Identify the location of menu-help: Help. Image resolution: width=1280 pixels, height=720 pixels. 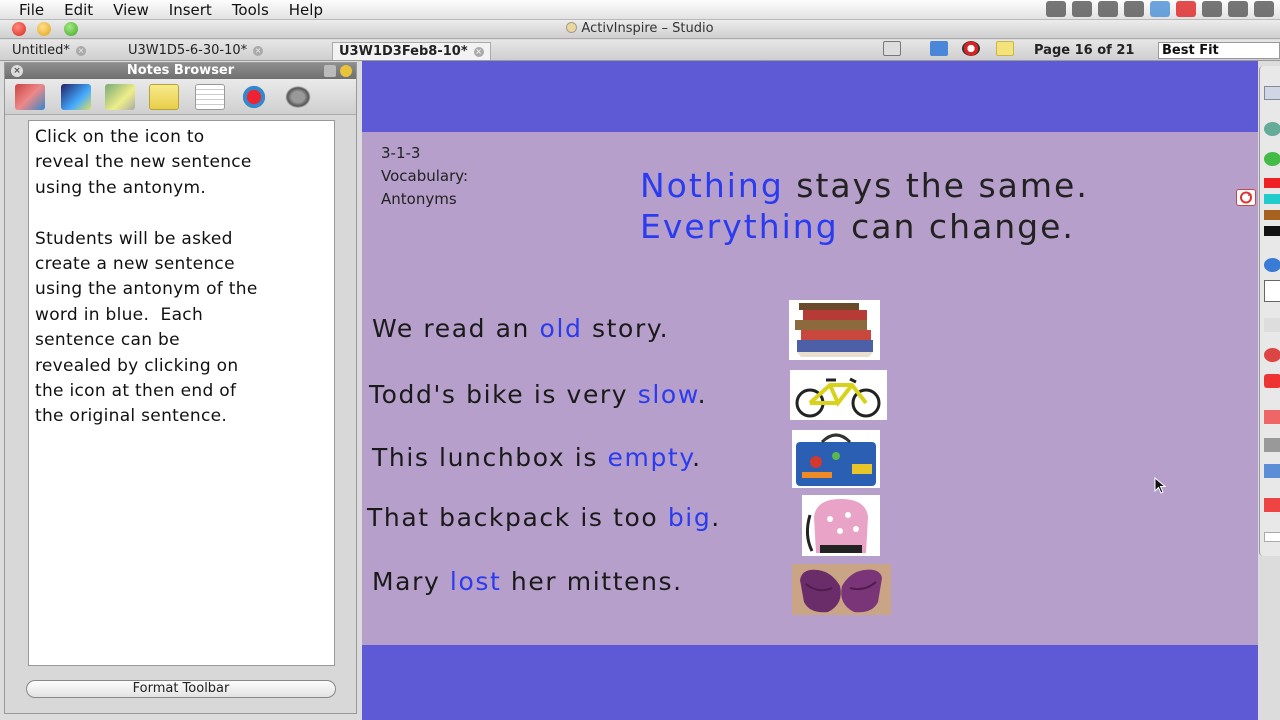
(306, 10).